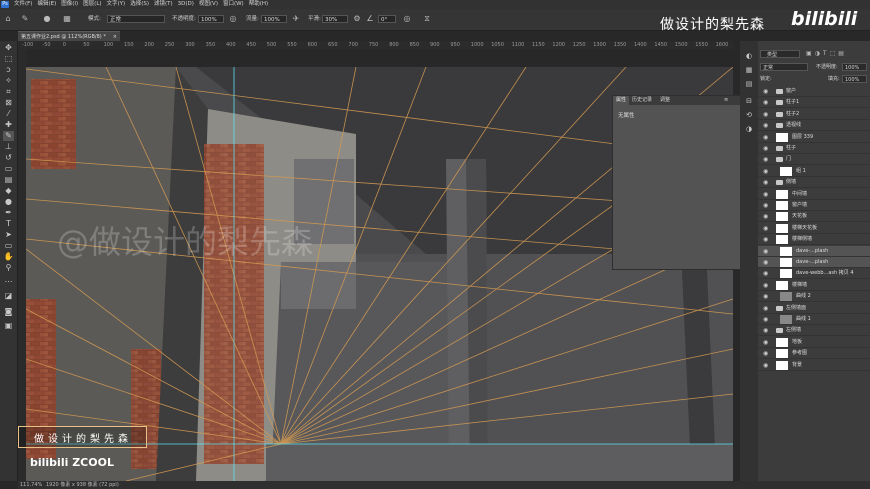 Image resolution: width=870 pixels, height=489 pixels. Describe the element at coordinates (8, 246) in the screenshot. I see `rectangle-tool-icon: ▭` at that location.